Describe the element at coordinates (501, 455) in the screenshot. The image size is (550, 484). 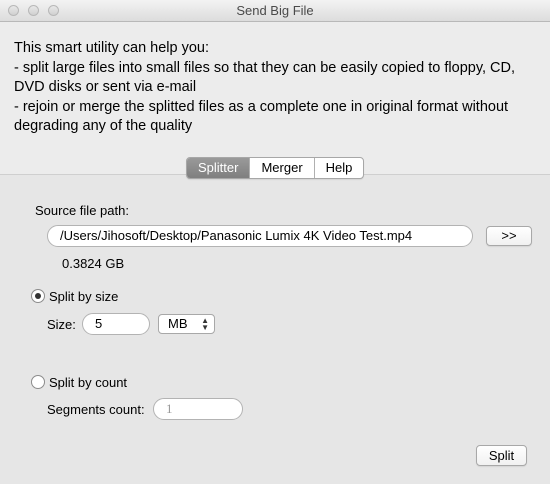
I see `split-button: Split` at that location.